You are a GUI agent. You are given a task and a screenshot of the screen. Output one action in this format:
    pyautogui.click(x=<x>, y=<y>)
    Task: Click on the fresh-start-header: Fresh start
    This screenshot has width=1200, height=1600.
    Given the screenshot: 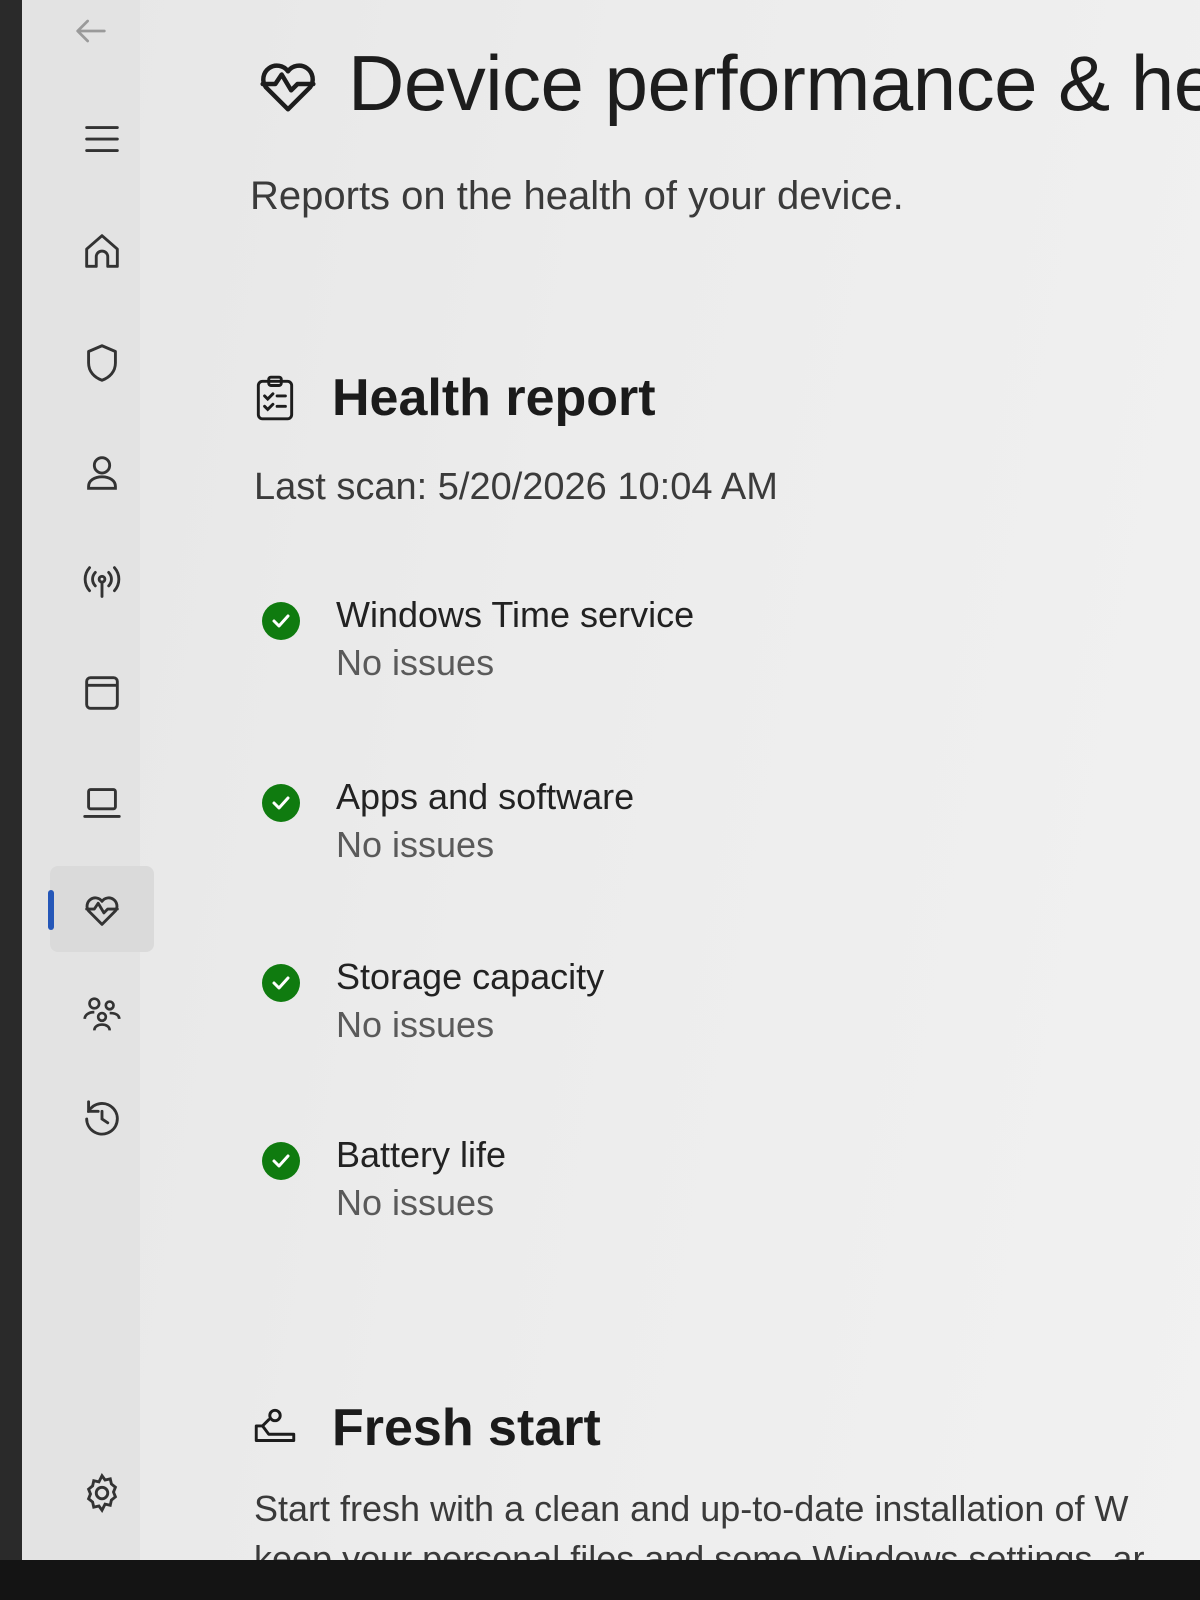 What is the action you would take?
    pyautogui.click(x=425, y=1428)
    